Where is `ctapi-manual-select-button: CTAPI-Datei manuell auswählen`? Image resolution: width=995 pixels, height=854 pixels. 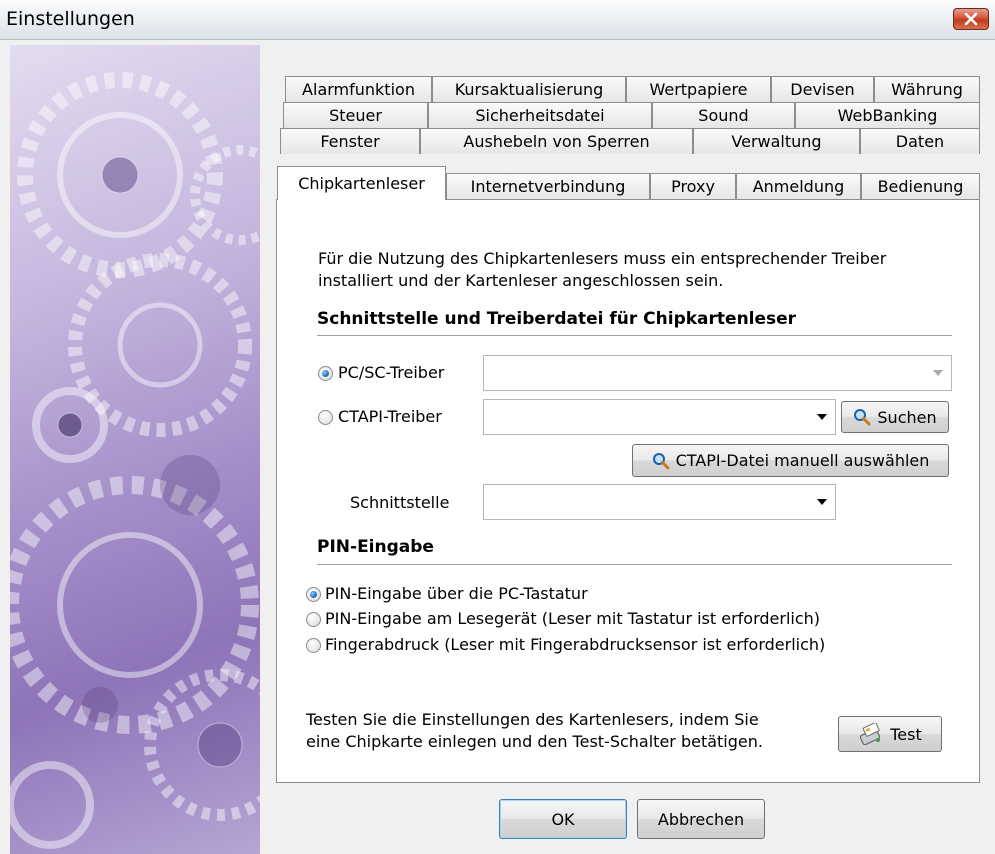 ctapi-manual-select-button: CTAPI-Datei manuell auswählen is located at coordinates (790, 460).